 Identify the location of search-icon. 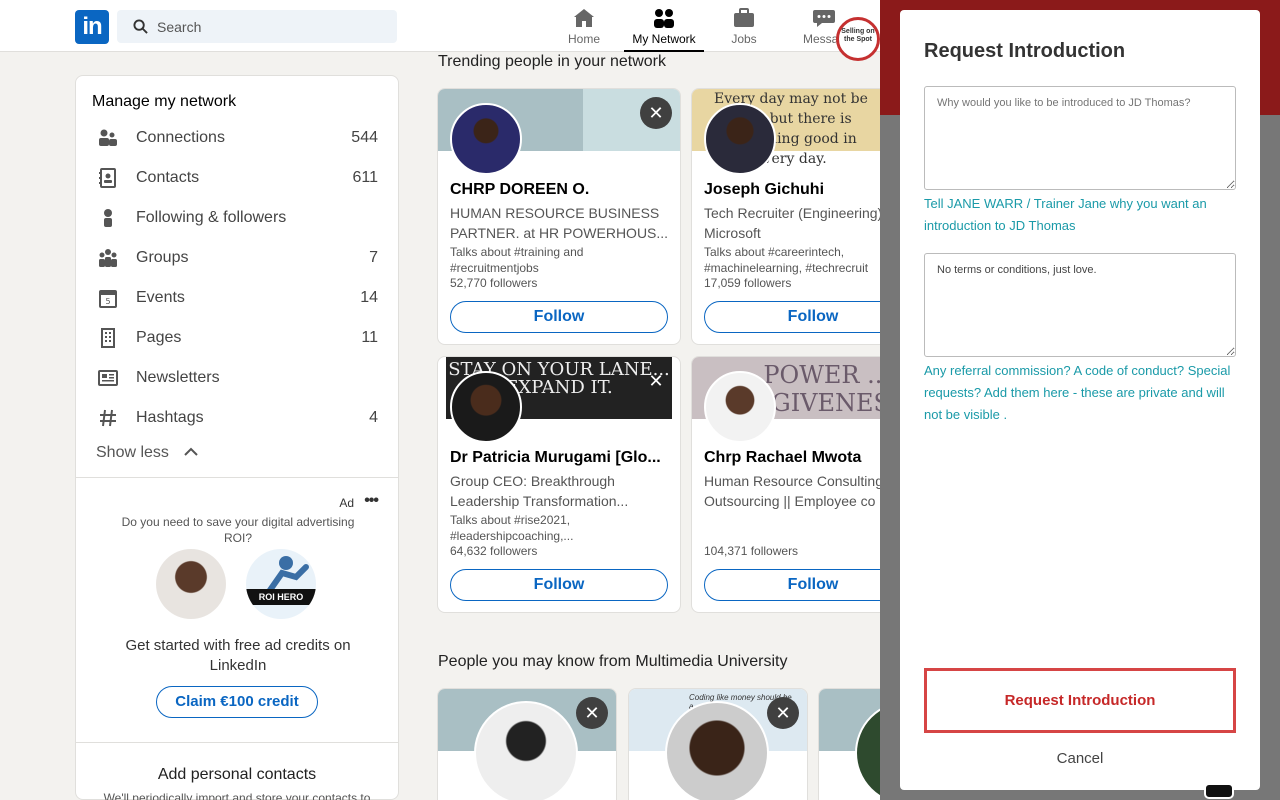
(140, 26).